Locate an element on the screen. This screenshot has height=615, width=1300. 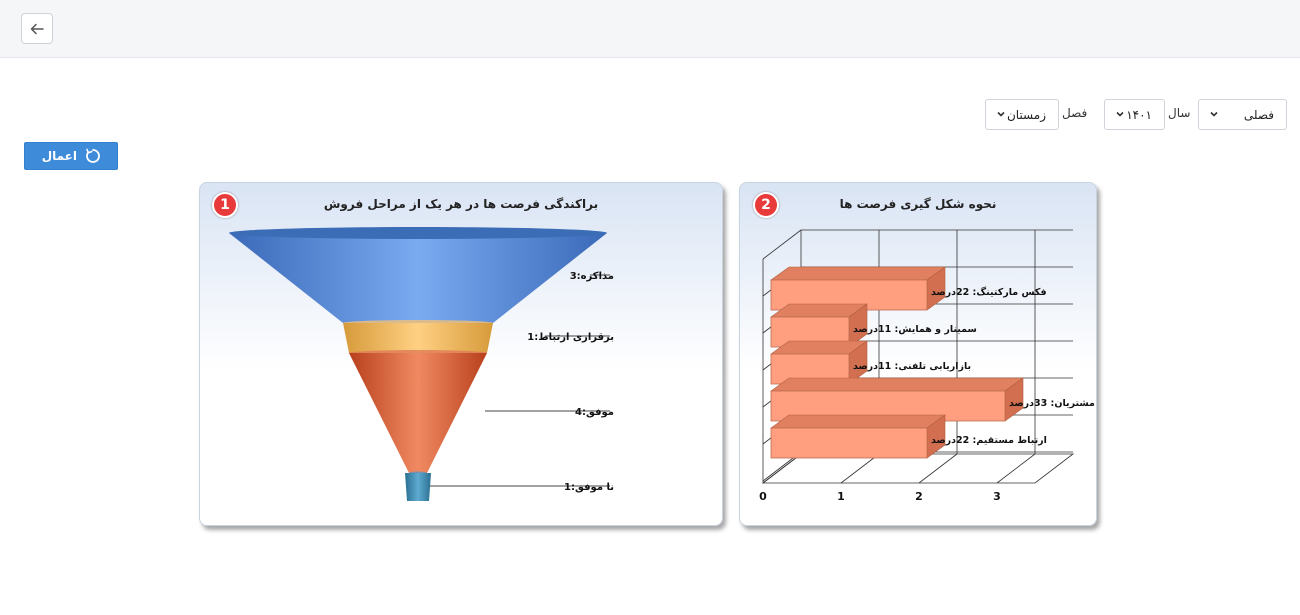
funnel-chart: مذاکره:3 برقراری ارتباط:1 موفق:4 نا موفق:1 is located at coordinates (421, 364).